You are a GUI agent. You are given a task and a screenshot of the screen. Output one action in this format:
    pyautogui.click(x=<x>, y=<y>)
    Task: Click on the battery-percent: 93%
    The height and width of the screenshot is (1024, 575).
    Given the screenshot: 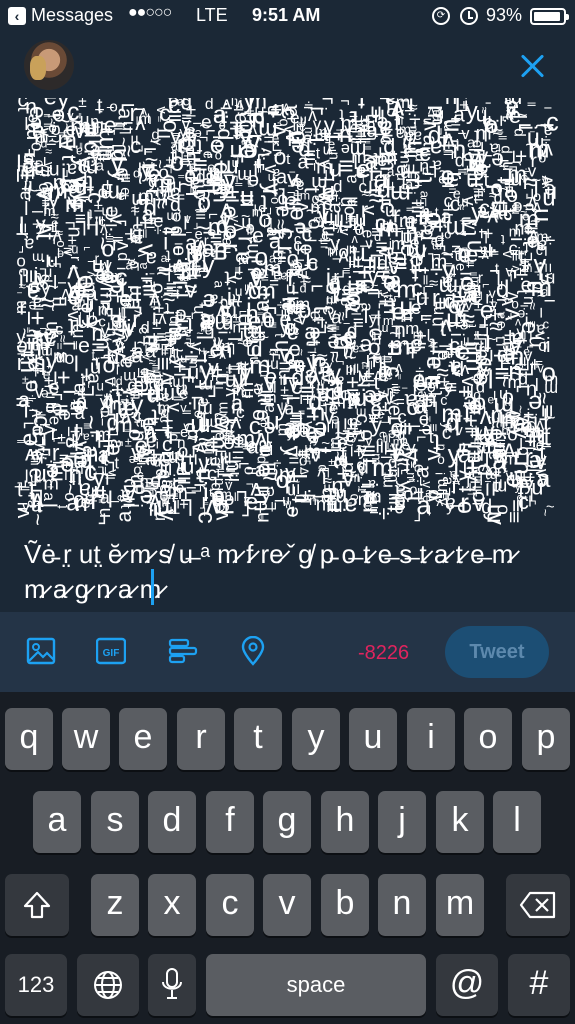 What is the action you would take?
    pyautogui.click(x=504, y=15)
    